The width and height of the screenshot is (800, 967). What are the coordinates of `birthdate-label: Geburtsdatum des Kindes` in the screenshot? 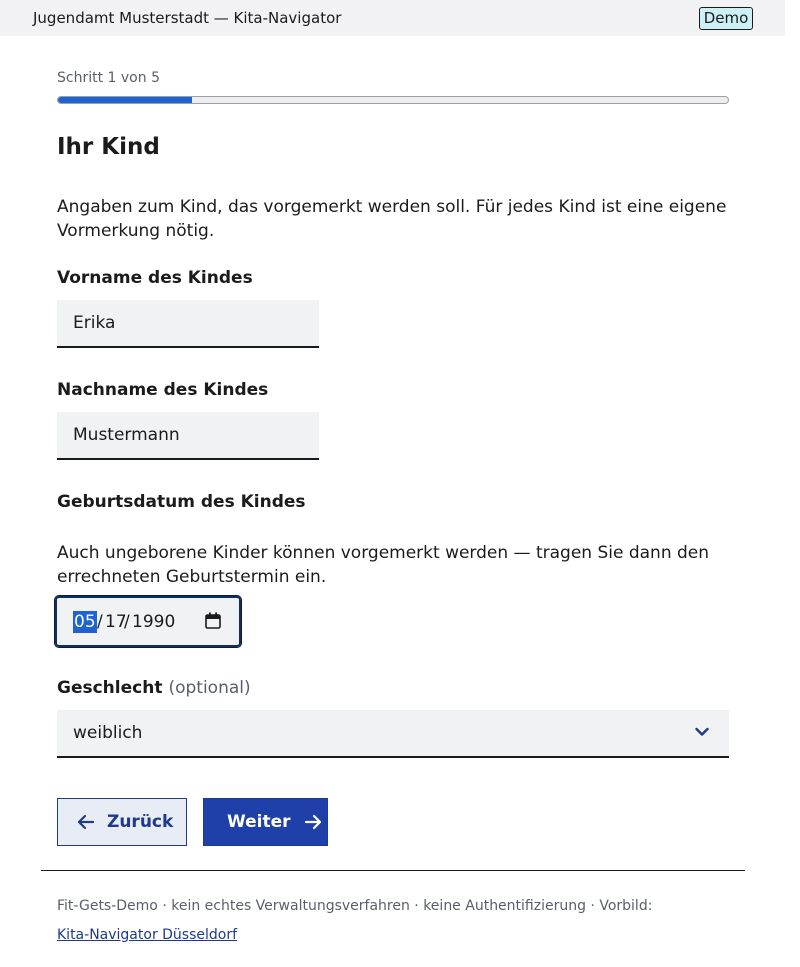 It's located at (181, 502).